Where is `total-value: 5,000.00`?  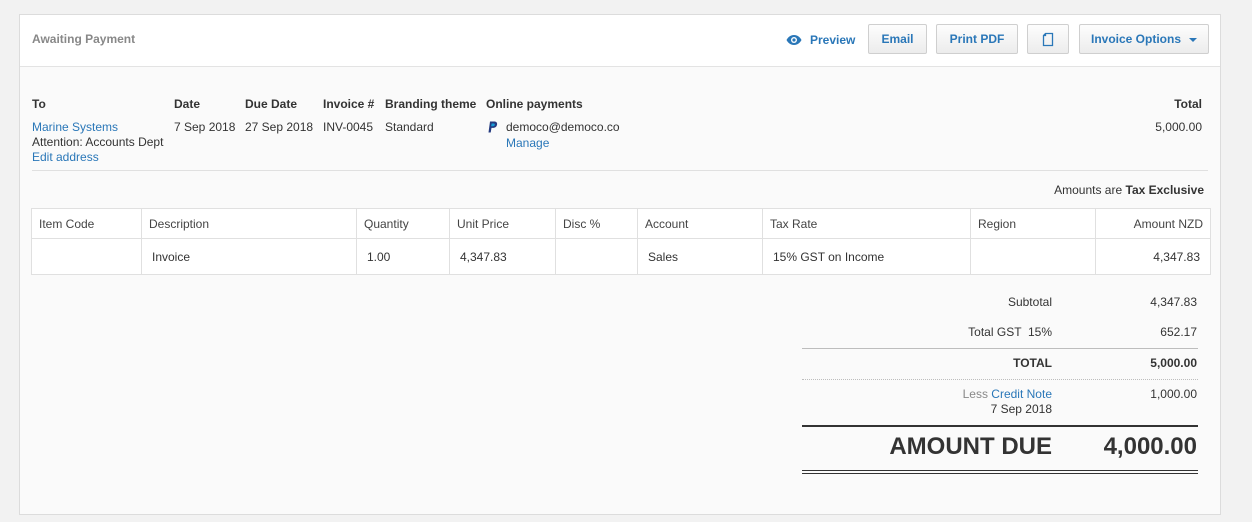 total-value: 5,000.00 is located at coordinates (1173, 363).